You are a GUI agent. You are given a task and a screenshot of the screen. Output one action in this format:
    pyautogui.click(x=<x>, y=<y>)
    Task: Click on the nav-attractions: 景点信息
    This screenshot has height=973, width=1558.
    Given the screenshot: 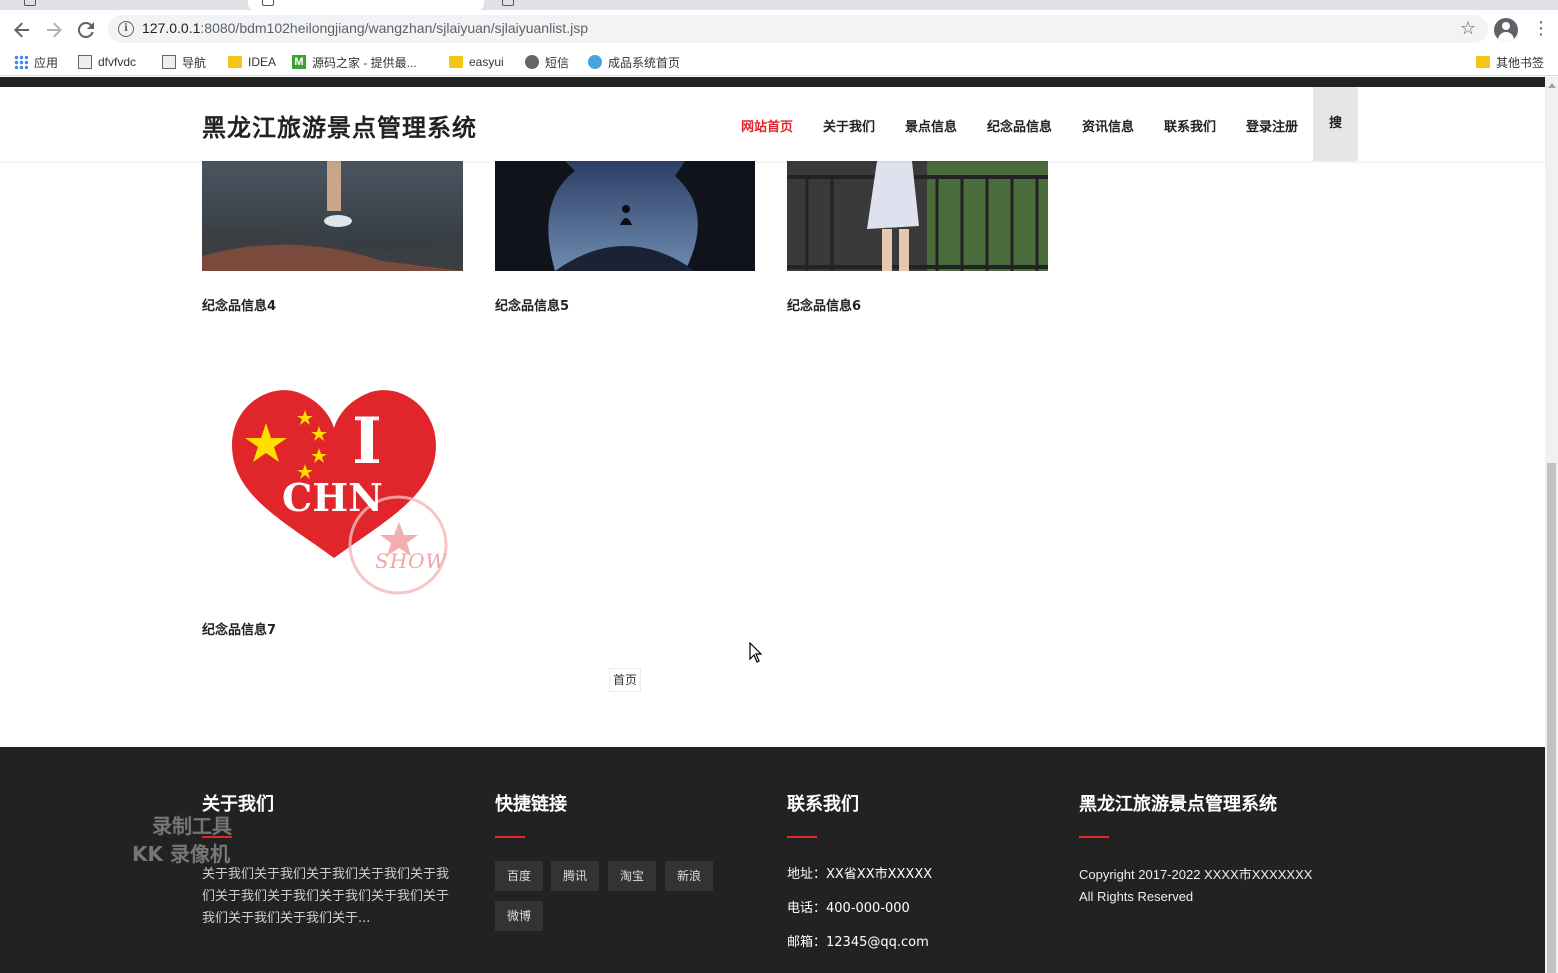 What is the action you would take?
    pyautogui.click(x=931, y=125)
    